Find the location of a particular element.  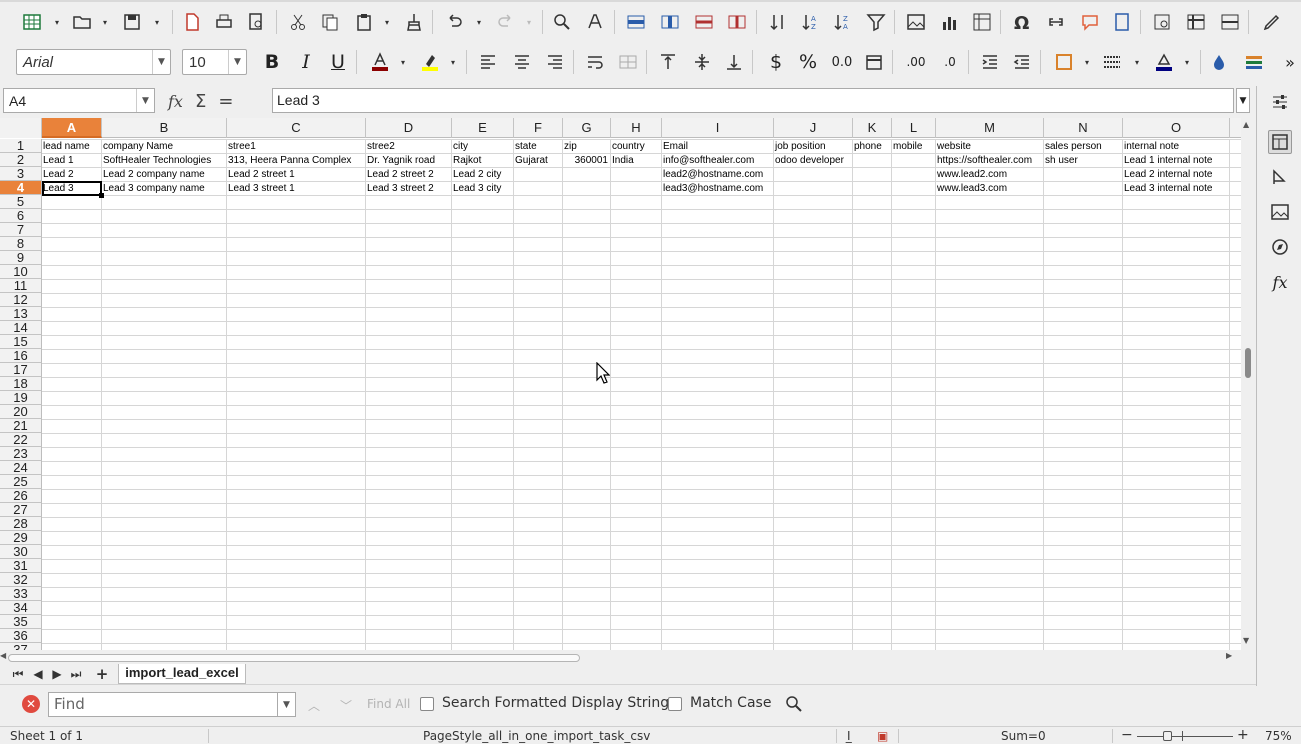

cell: Email is located at coordinates (717, 147).